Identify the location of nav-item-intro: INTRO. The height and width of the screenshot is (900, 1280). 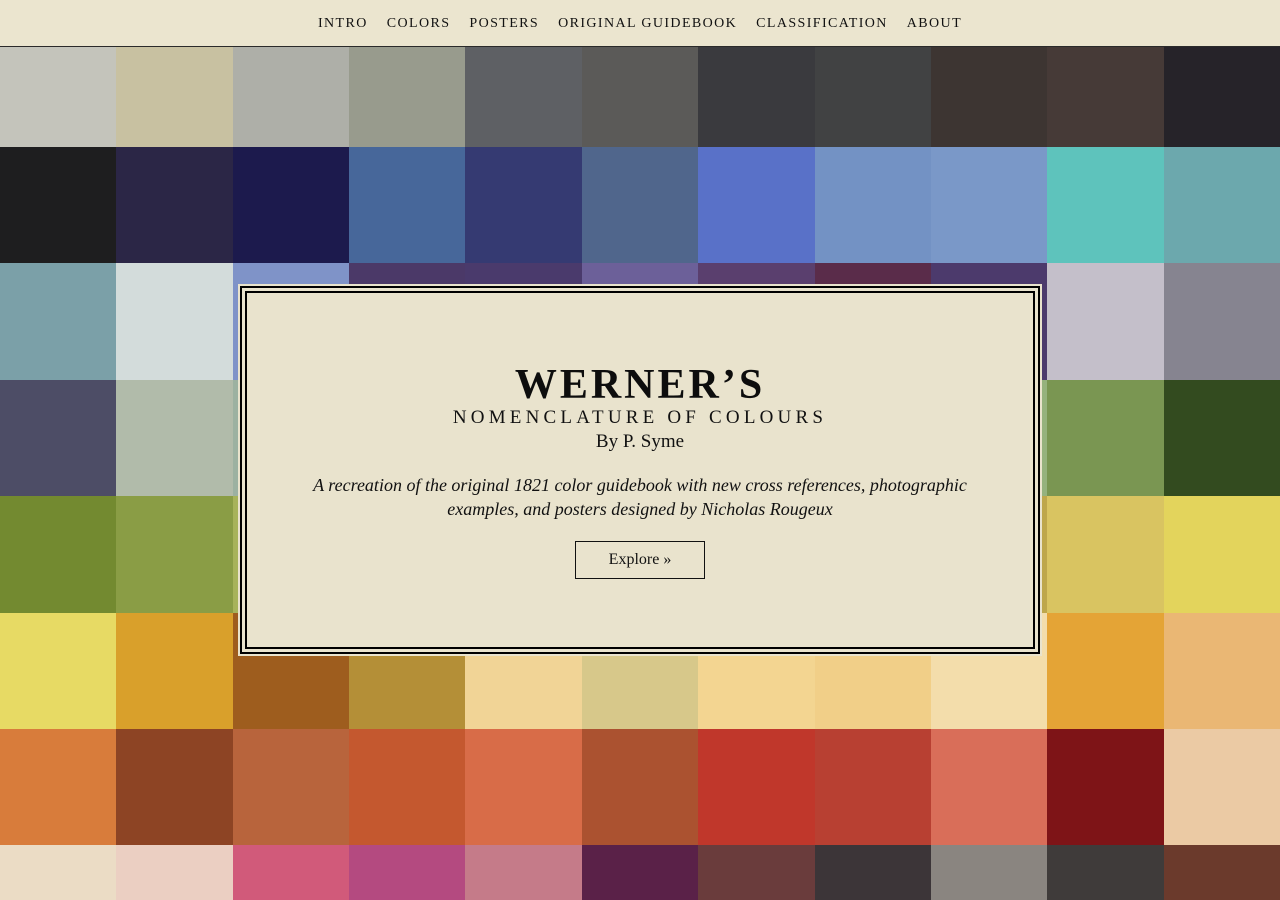
(343, 23).